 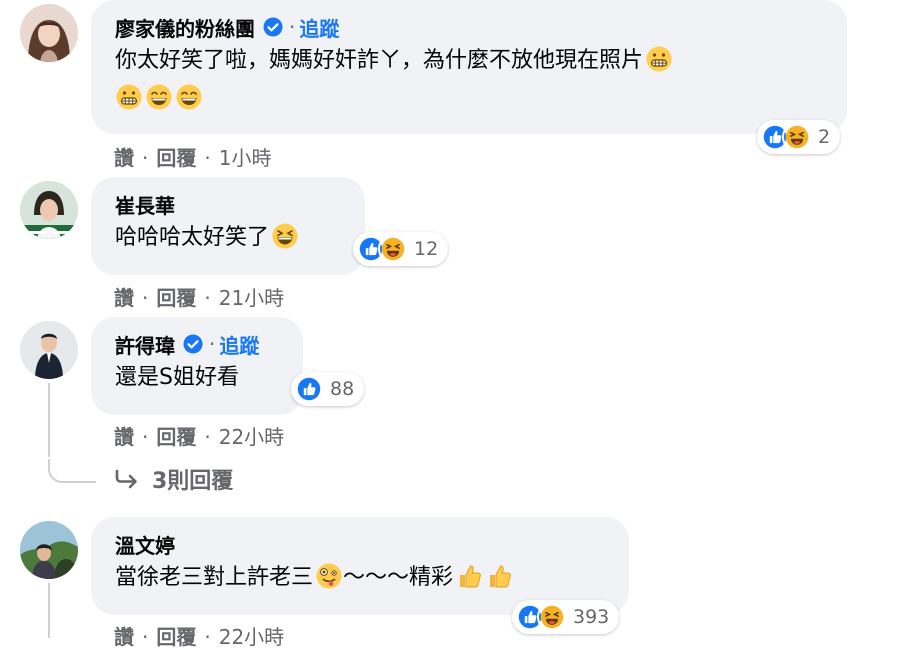 I want to click on reply-thread-line-bottom, so click(x=49, y=610).